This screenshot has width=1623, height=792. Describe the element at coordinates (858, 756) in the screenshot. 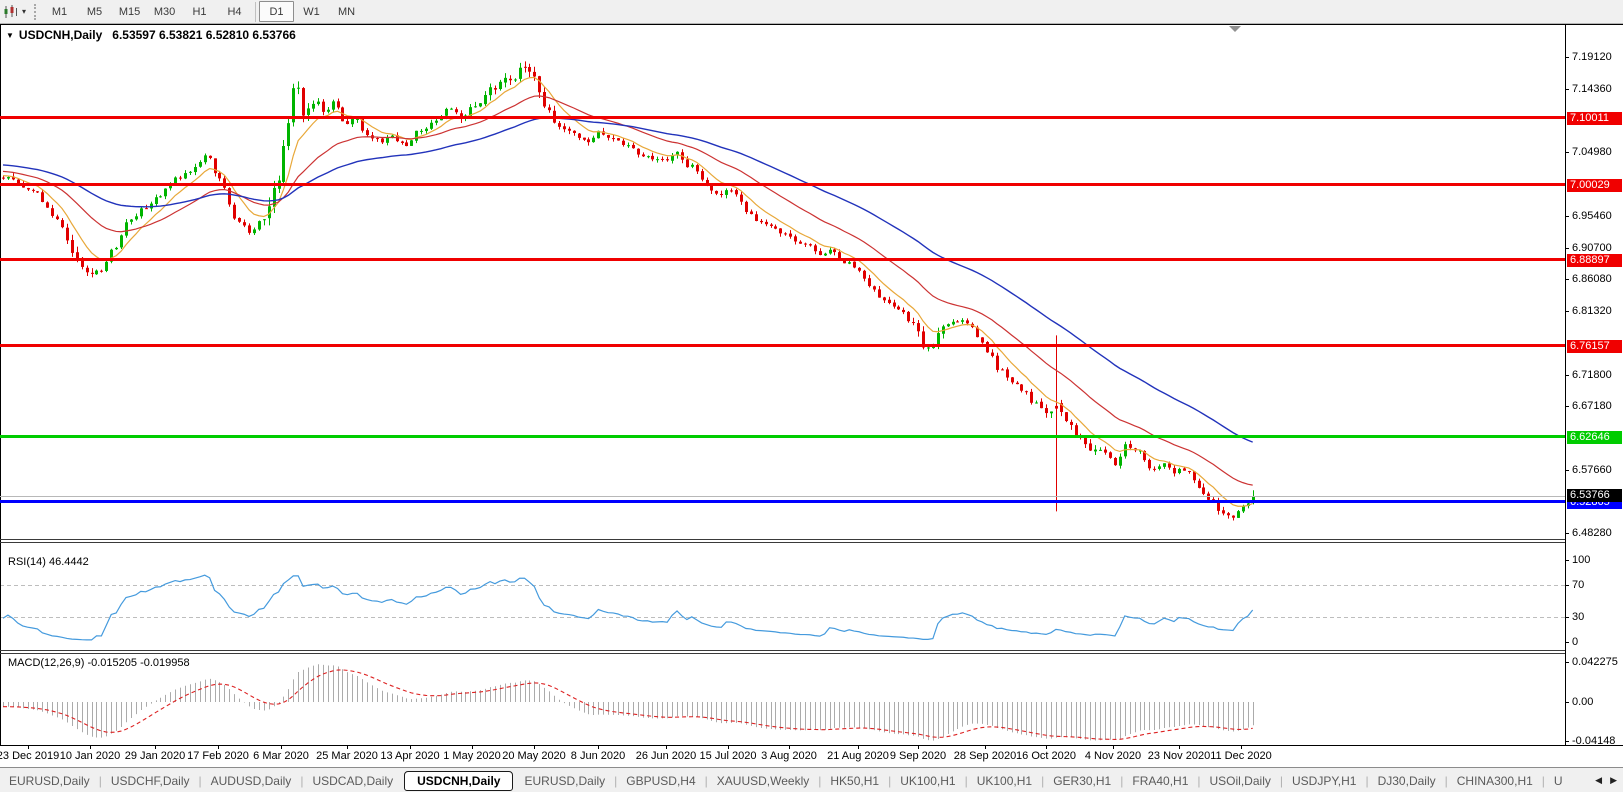

I see `date-axis-label: 21 Aug 2020` at that location.